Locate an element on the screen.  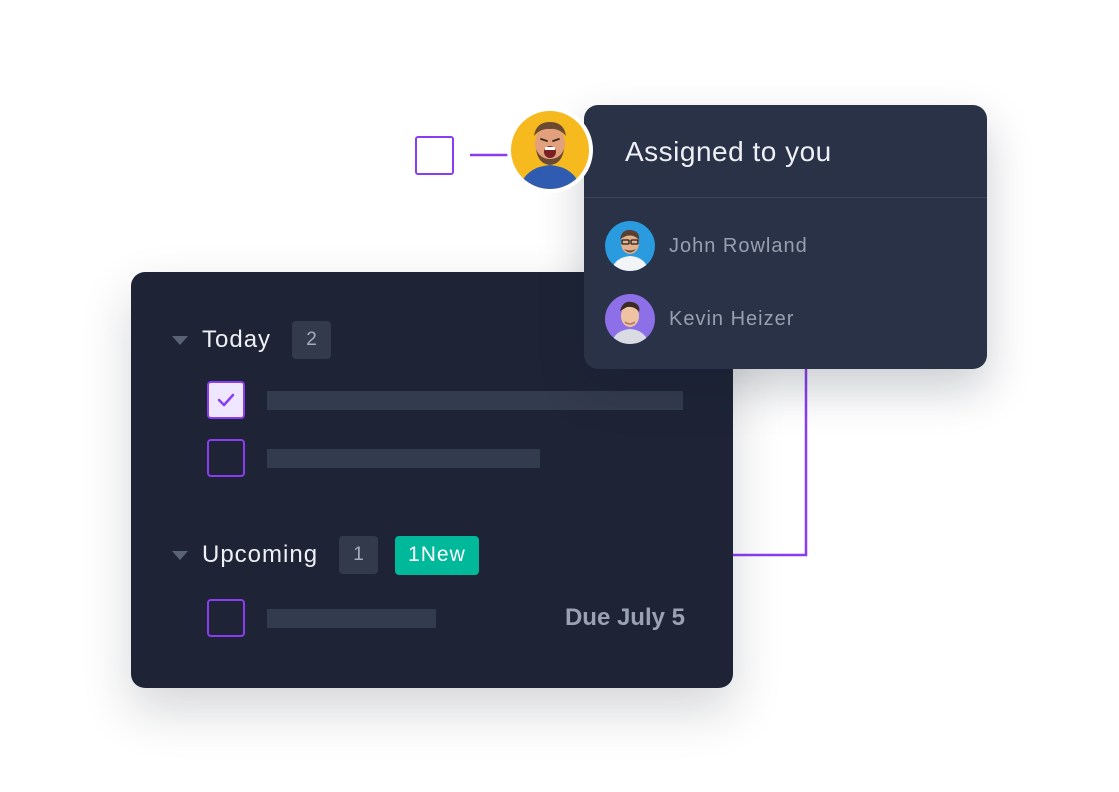
avatar-icon is located at coordinates (550, 150).